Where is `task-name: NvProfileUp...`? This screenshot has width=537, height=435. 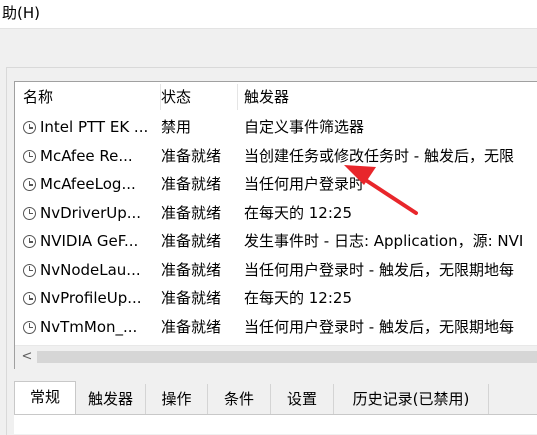
task-name: NvProfileUp... is located at coordinates (91, 298).